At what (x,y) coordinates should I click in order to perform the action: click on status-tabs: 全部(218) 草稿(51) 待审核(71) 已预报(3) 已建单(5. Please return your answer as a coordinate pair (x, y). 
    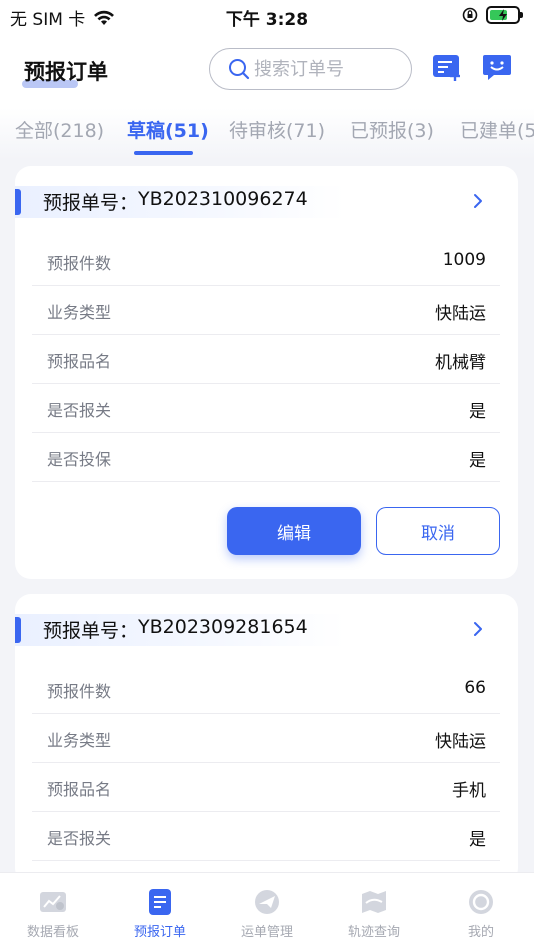
    Looking at the image, I should click on (267, 134).